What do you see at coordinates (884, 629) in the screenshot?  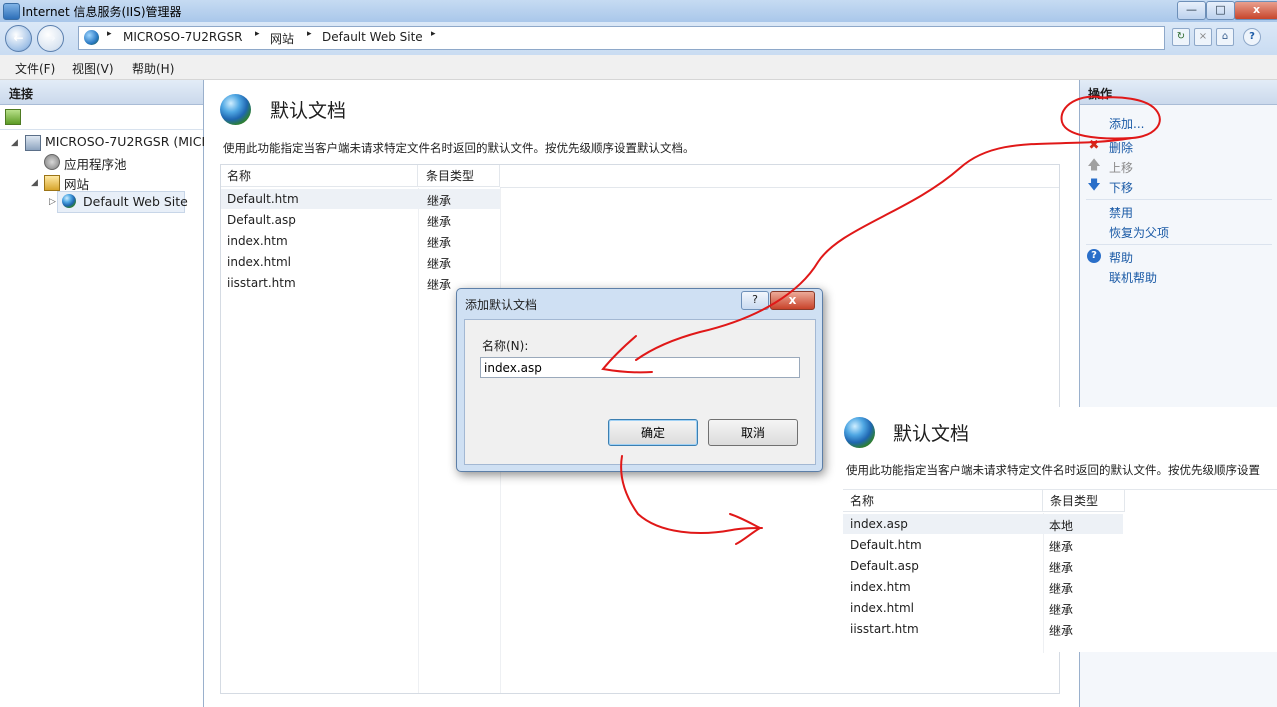 I see `result-row-name: iisstart.htm` at bounding box center [884, 629].